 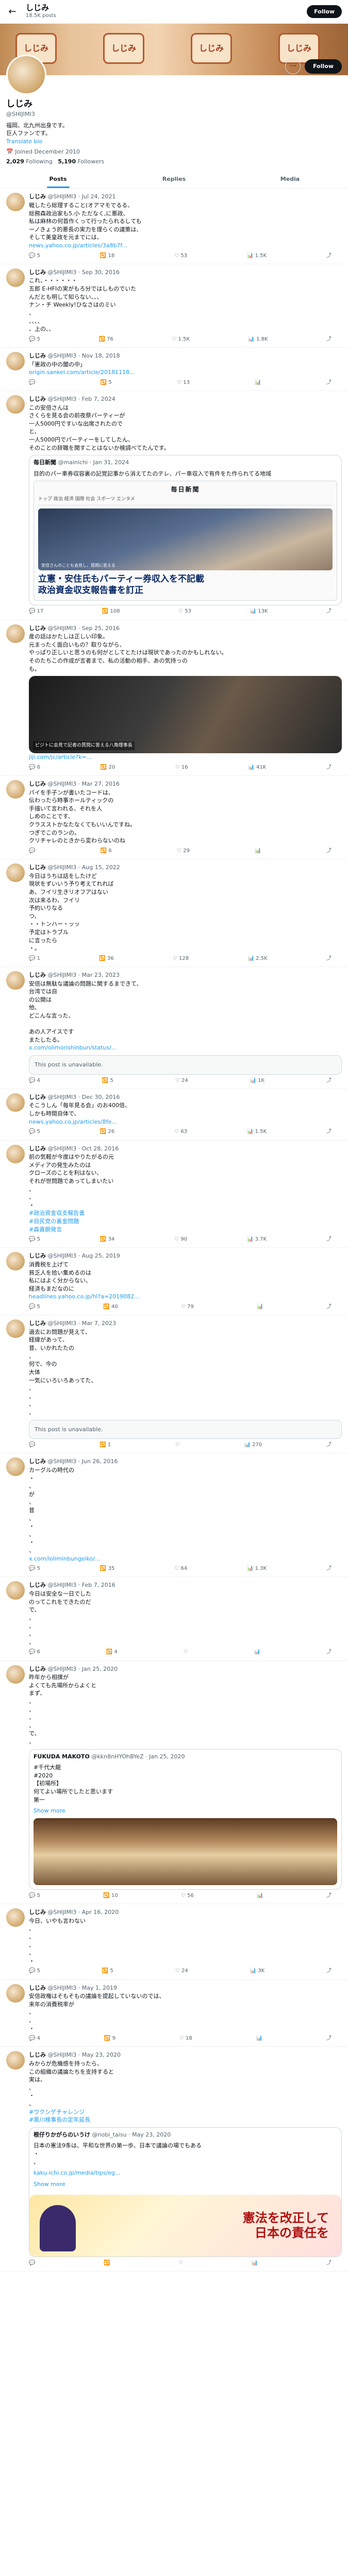 What do you see at coordinates (15, 161) in the screenshot?
I see `following-count: 2,029` at bounding box center [15, 161].